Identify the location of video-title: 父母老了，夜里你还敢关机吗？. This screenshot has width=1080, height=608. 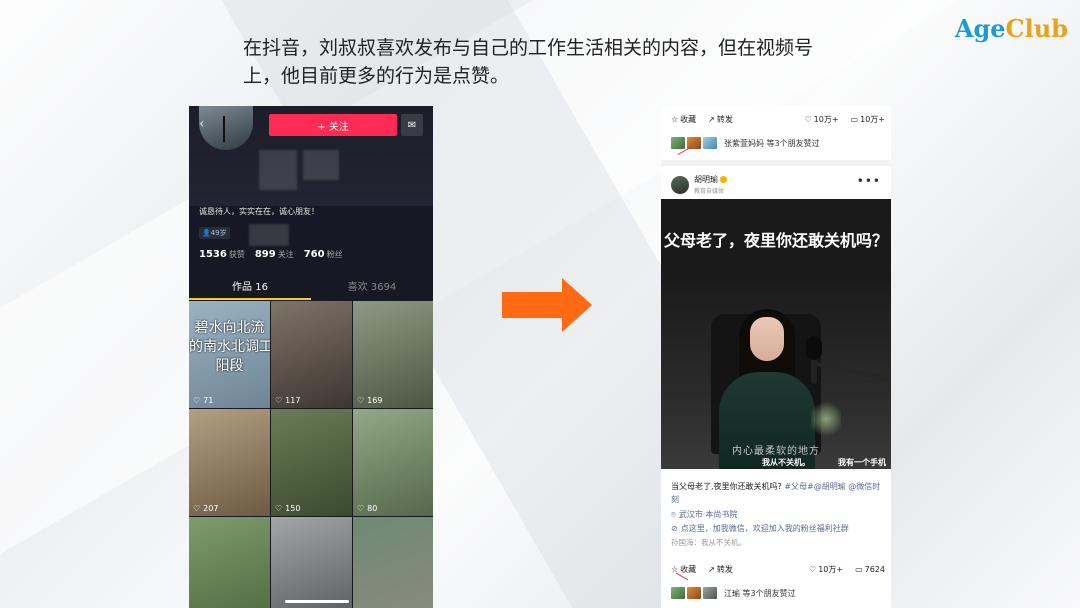
(775, 240).